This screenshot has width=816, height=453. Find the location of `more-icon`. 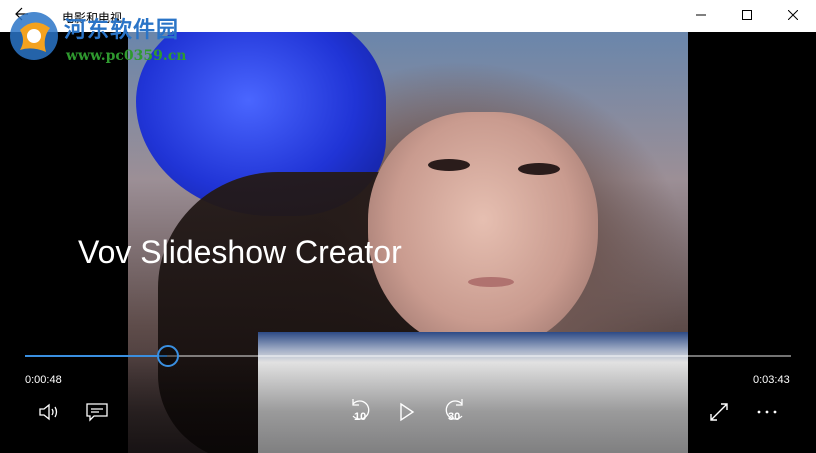

more-icon is located at coordinates (767, 412).